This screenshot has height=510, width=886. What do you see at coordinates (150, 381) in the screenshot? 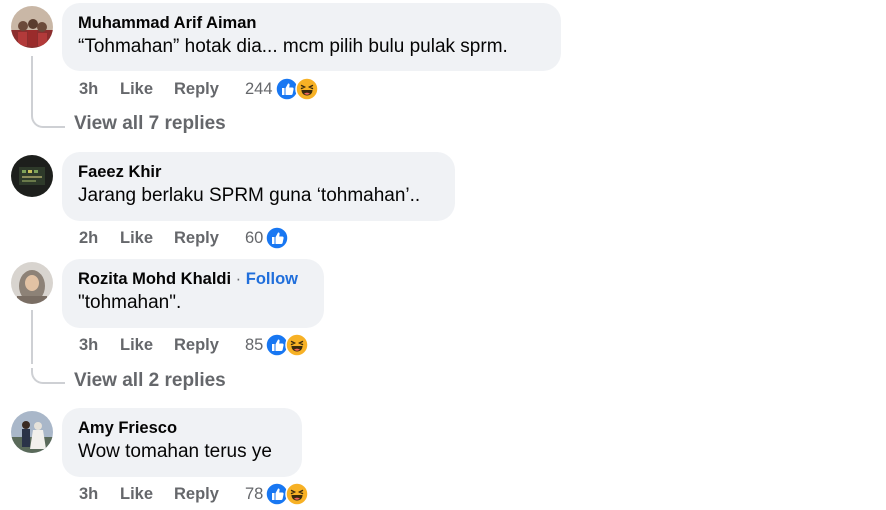
I see `view-replies-link: View all 2 replies` at bounding box center [150, 381].